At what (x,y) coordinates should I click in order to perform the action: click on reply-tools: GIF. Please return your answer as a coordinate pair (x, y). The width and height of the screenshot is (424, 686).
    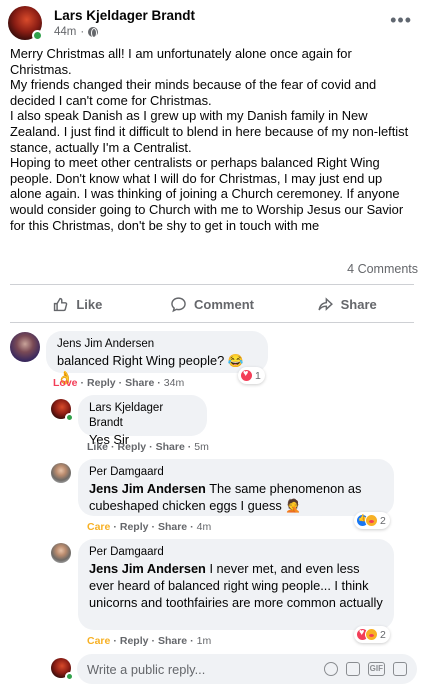
    Looking at the image, I should click on (370, 669).